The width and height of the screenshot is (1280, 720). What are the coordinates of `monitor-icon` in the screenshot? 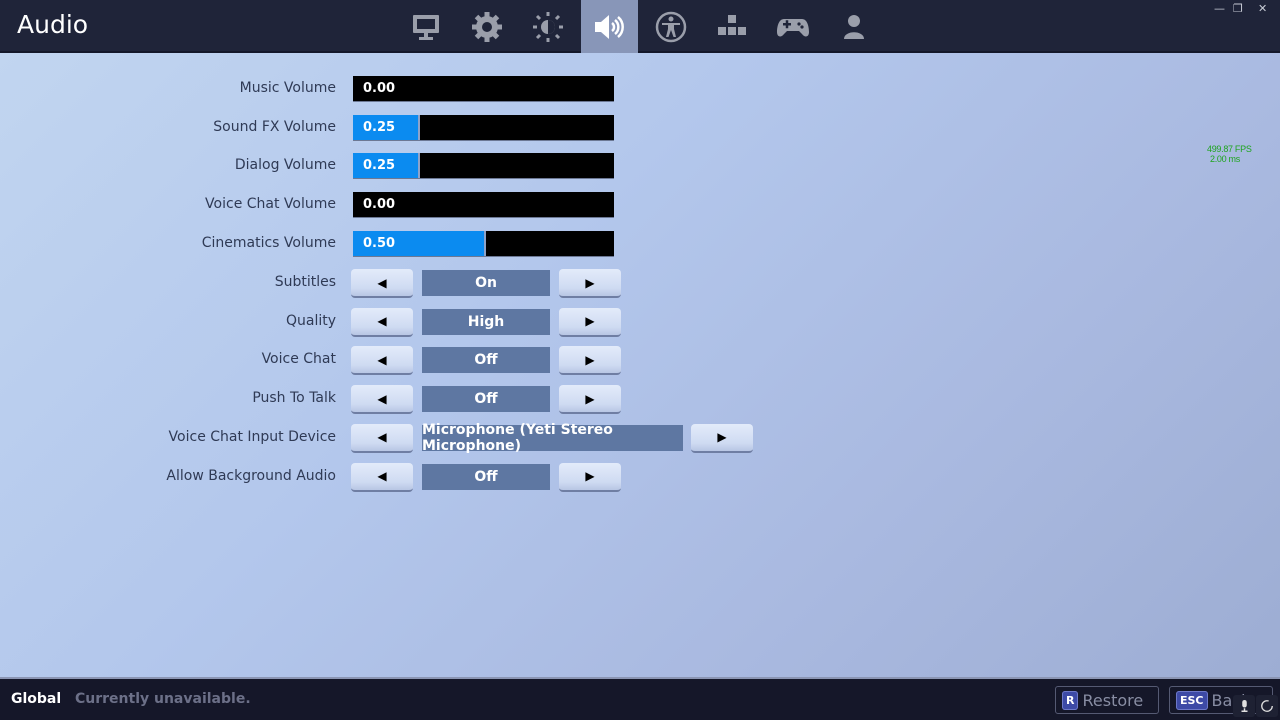 It's located at (425, 27).